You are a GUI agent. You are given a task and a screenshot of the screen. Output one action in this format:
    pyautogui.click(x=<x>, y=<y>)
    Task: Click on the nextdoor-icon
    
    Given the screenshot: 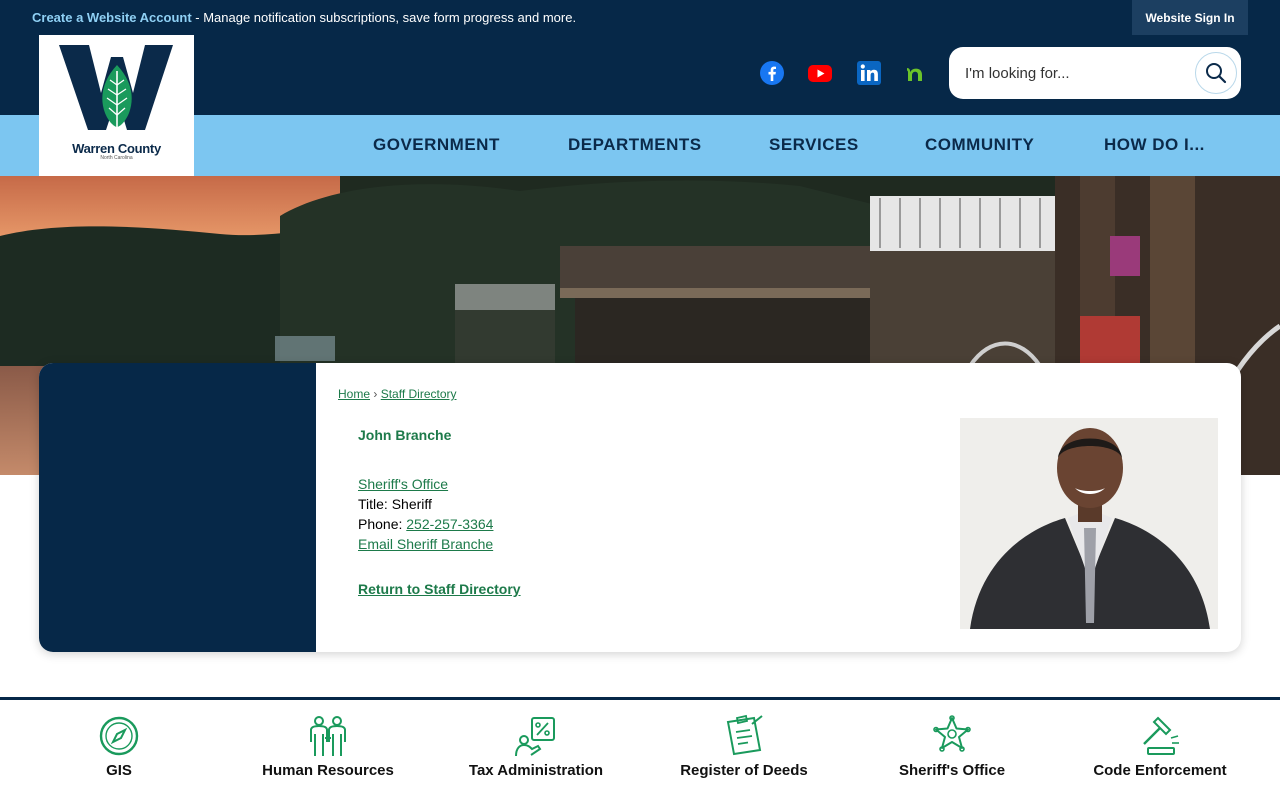 What is the action you would take?
    pyautogui.click(x=918, y=73)
    